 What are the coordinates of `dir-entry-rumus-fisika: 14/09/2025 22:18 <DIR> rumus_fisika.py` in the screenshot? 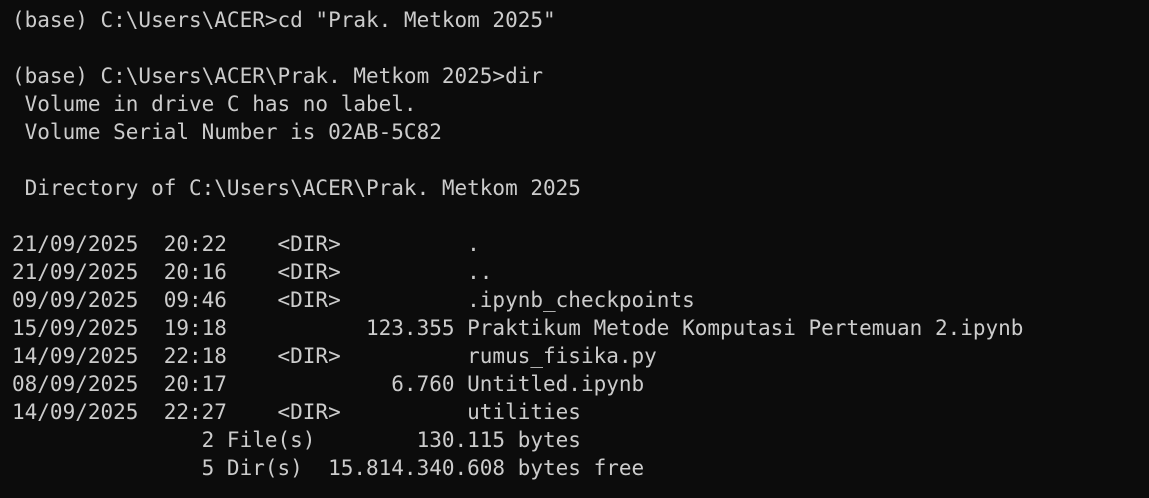 It's located at (334, 356).